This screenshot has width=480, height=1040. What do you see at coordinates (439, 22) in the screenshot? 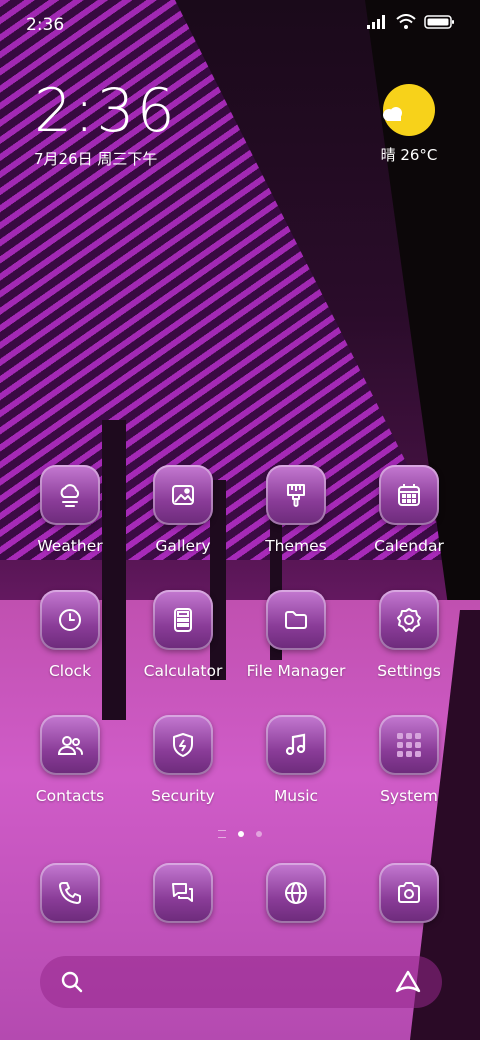
I see `battery-icon` at bounding box center [439, 22].